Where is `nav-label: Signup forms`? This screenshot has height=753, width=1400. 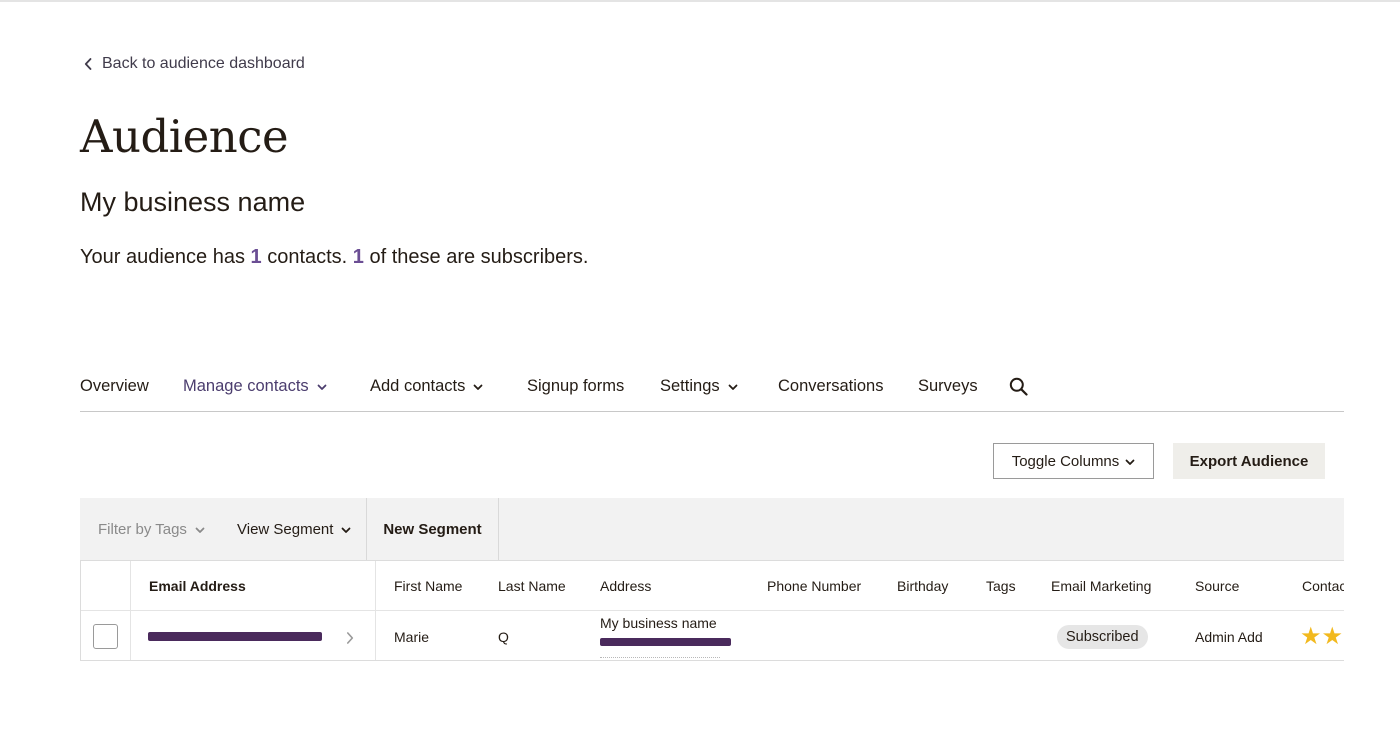
nav-label: Signup forms is located at coordinates (576, 386).